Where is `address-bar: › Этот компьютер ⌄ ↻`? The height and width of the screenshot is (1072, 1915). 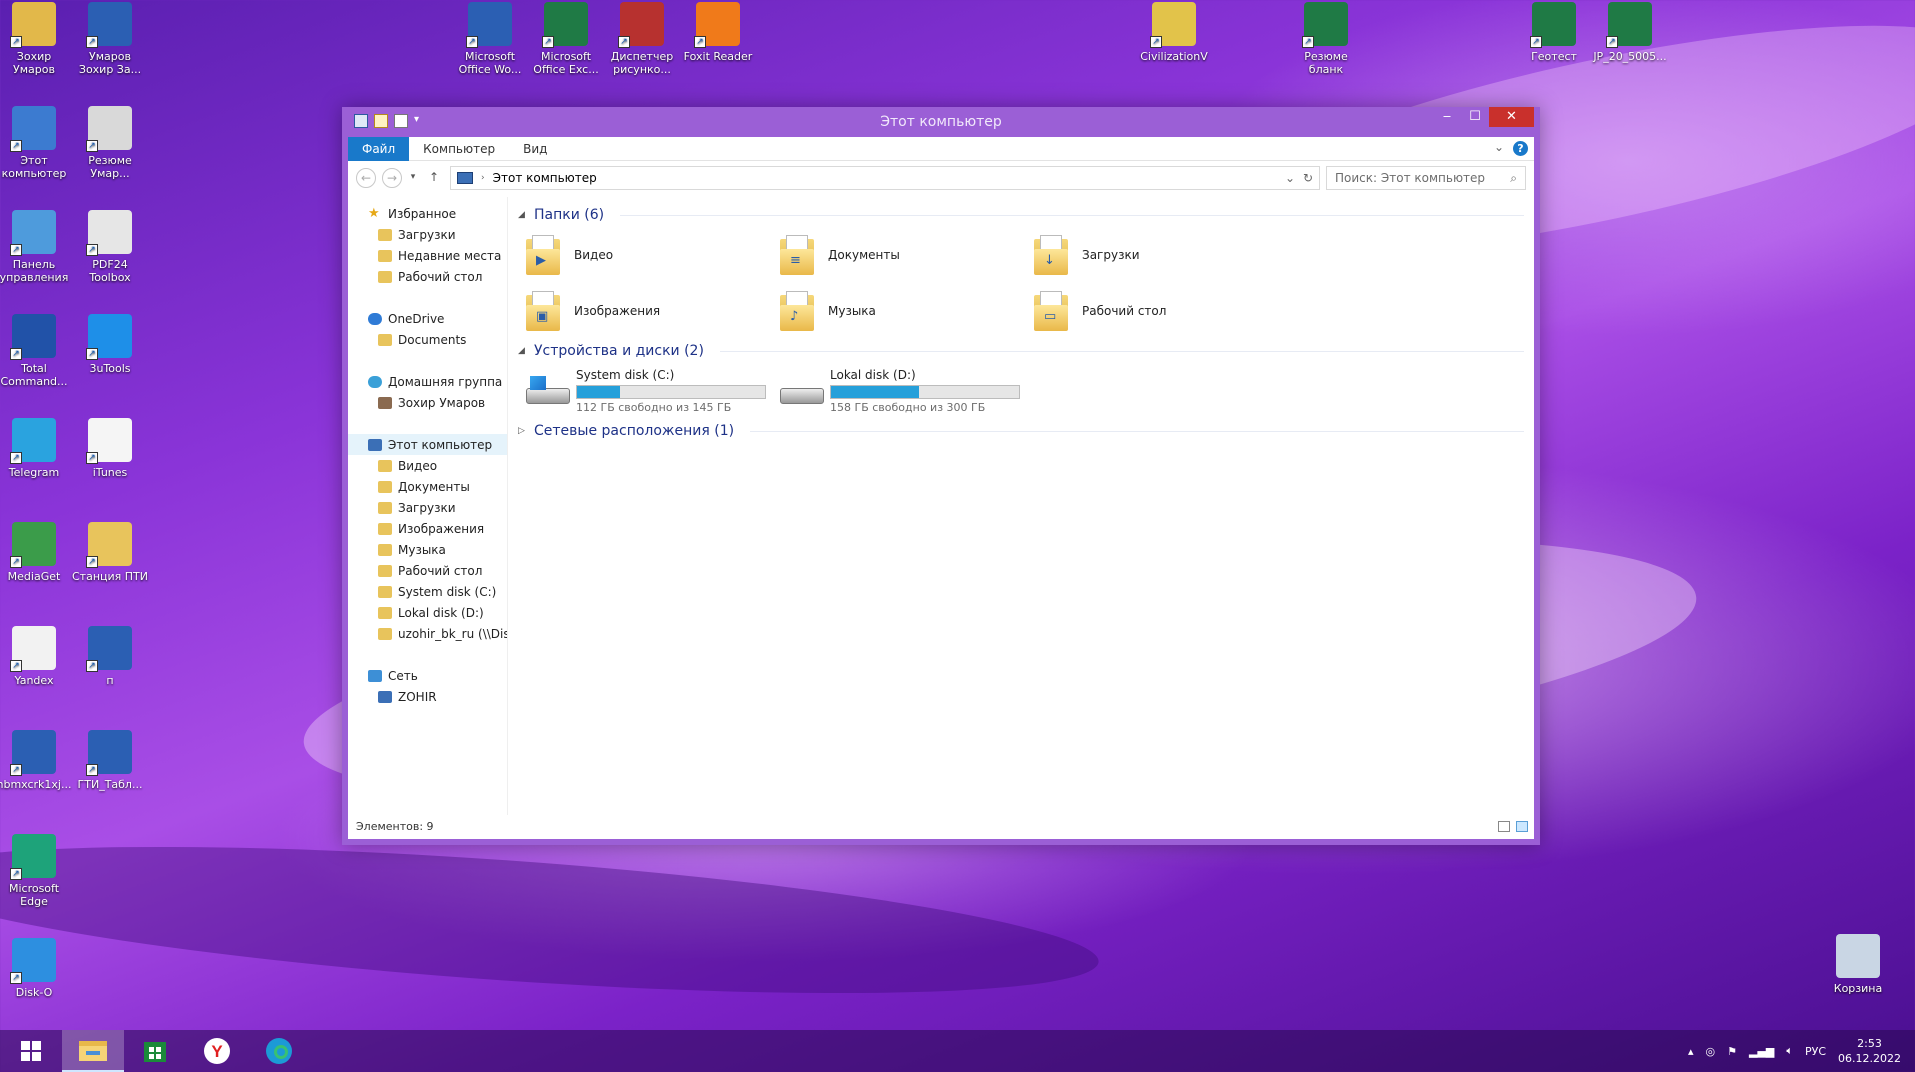 address-bar: › Этот компьютер ⌄ ↻ is located at coordinates (885, 178).